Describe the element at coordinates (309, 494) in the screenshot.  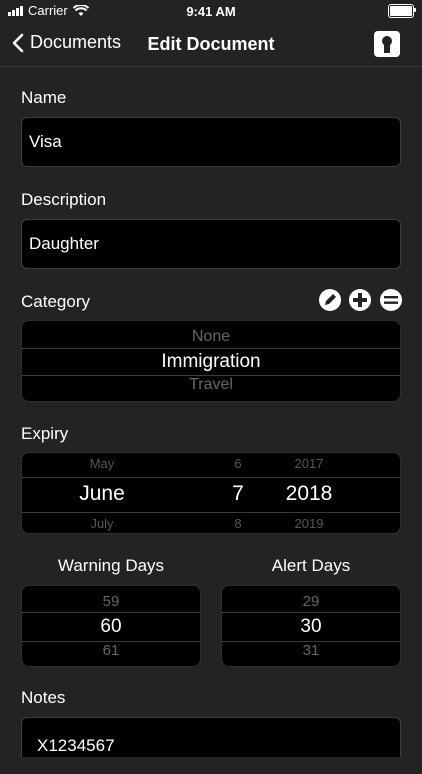
I see `year-selected: 2018` at that location.